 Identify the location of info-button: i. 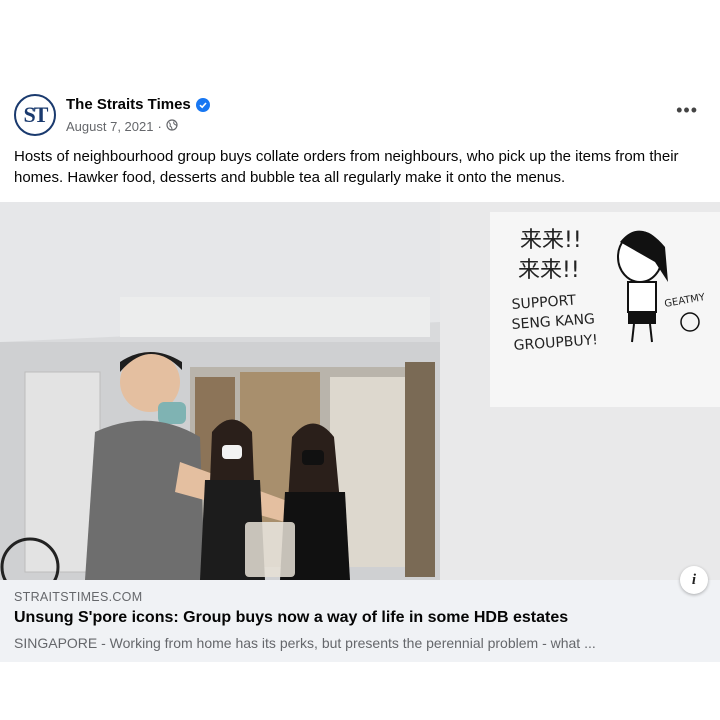
(694, 580).